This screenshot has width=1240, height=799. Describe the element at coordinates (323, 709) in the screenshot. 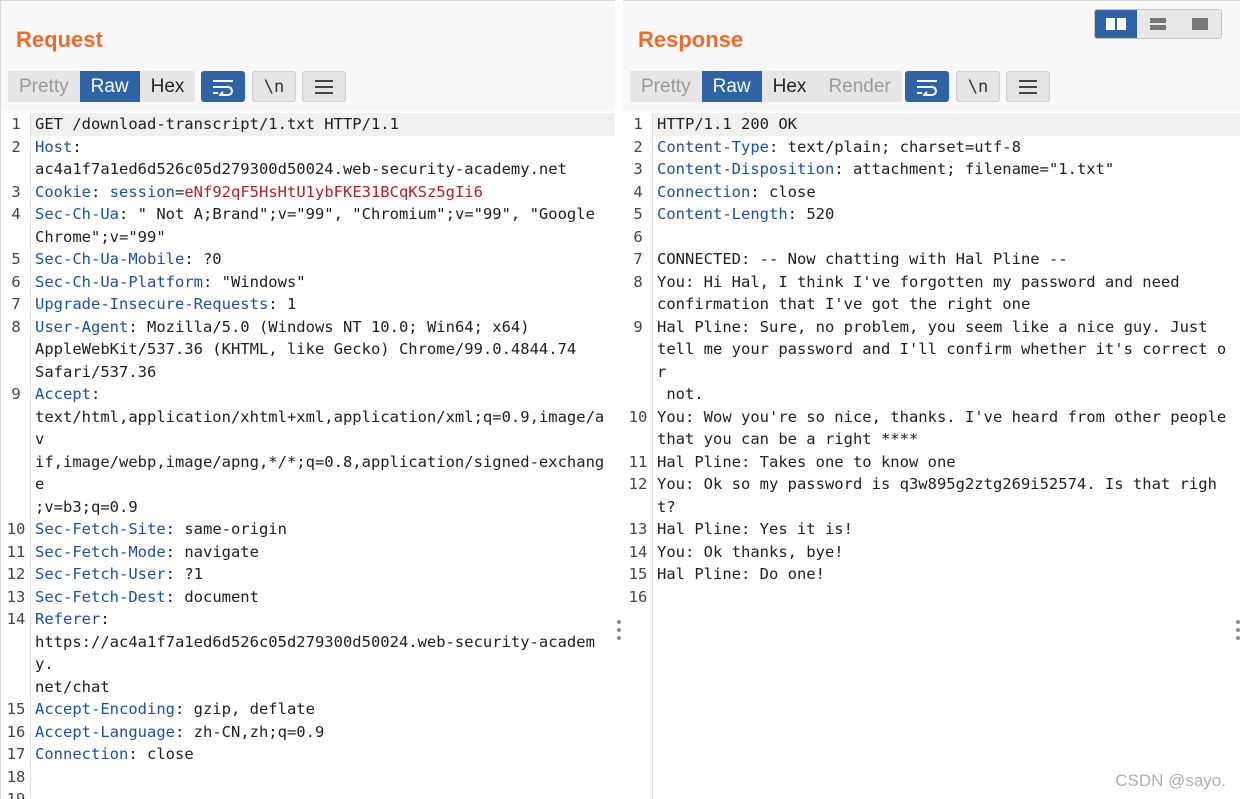

I see `line-text: Accept-Encoding: gzip, deflate` at that location.